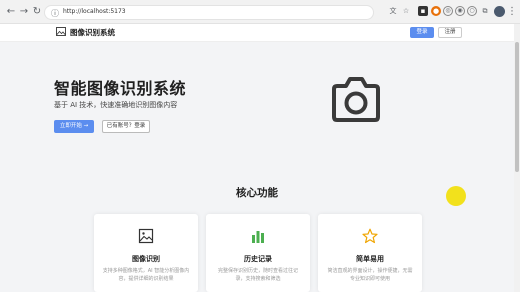 Image resolution: width=520 pixels, height=292 pixels. Describe the element at coordinates (146, 236) in the screenshot. I see `image-icon` at that location.